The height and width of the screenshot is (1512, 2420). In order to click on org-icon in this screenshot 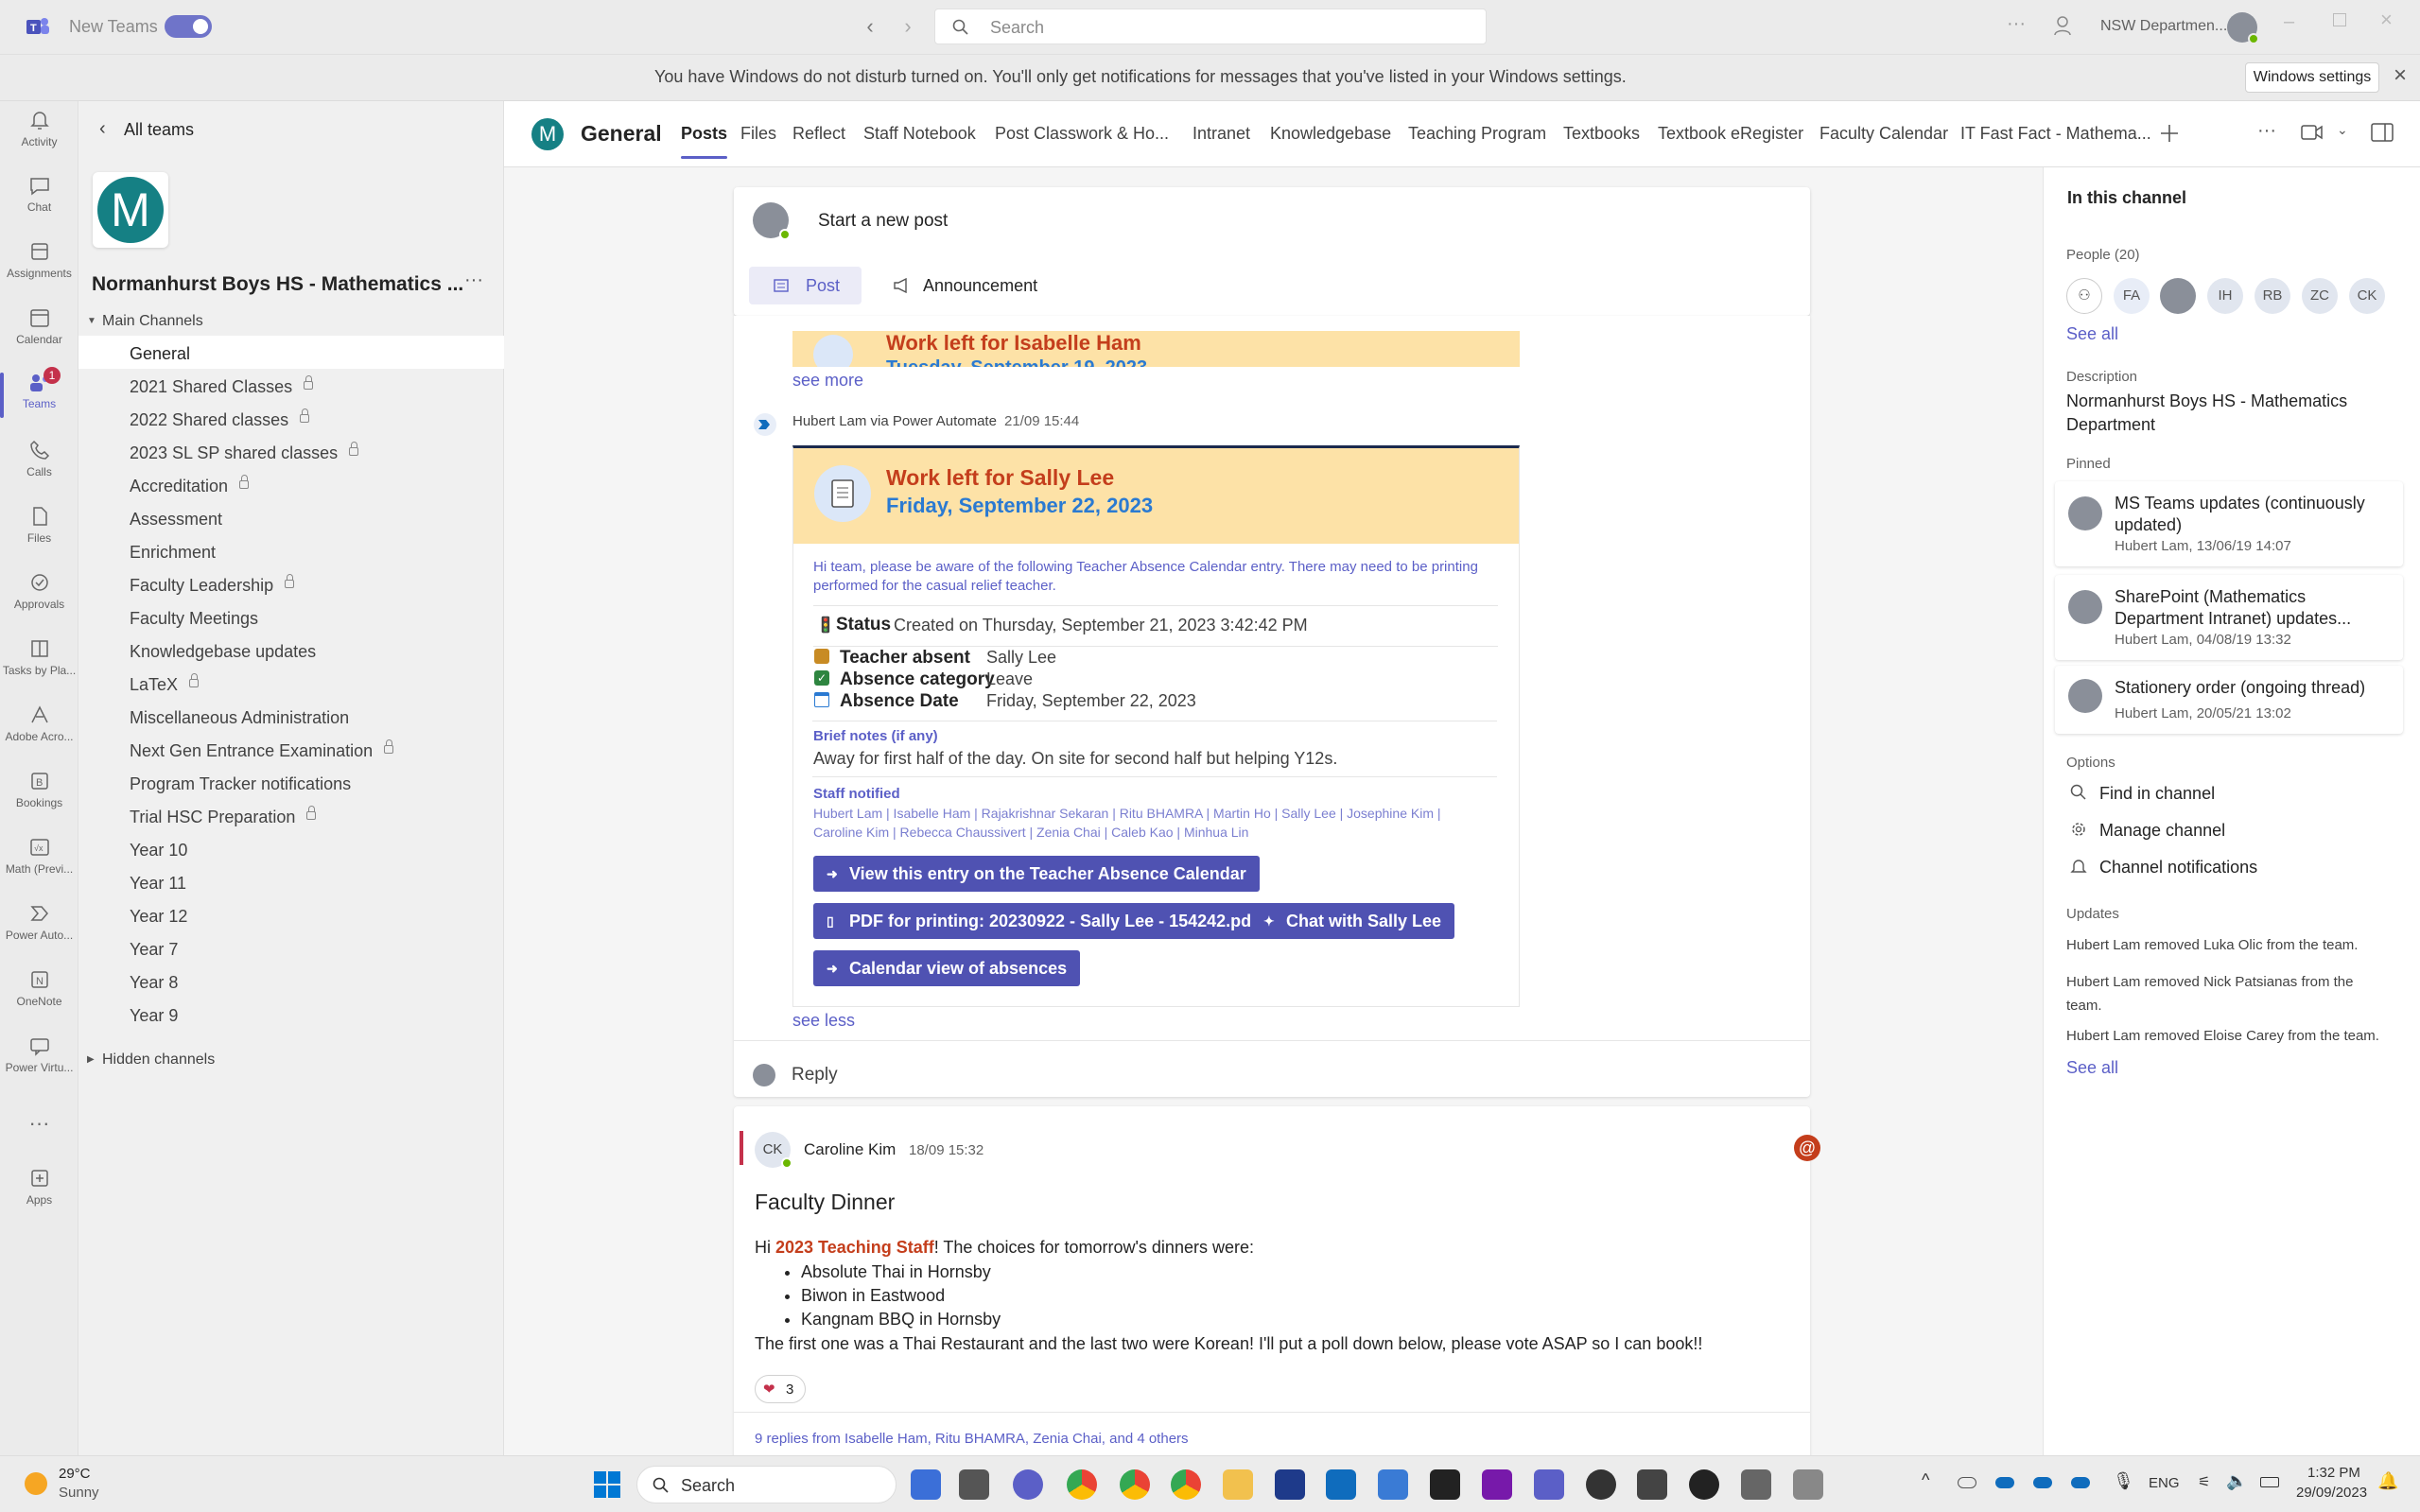, I will do `click(2062, 25)`.